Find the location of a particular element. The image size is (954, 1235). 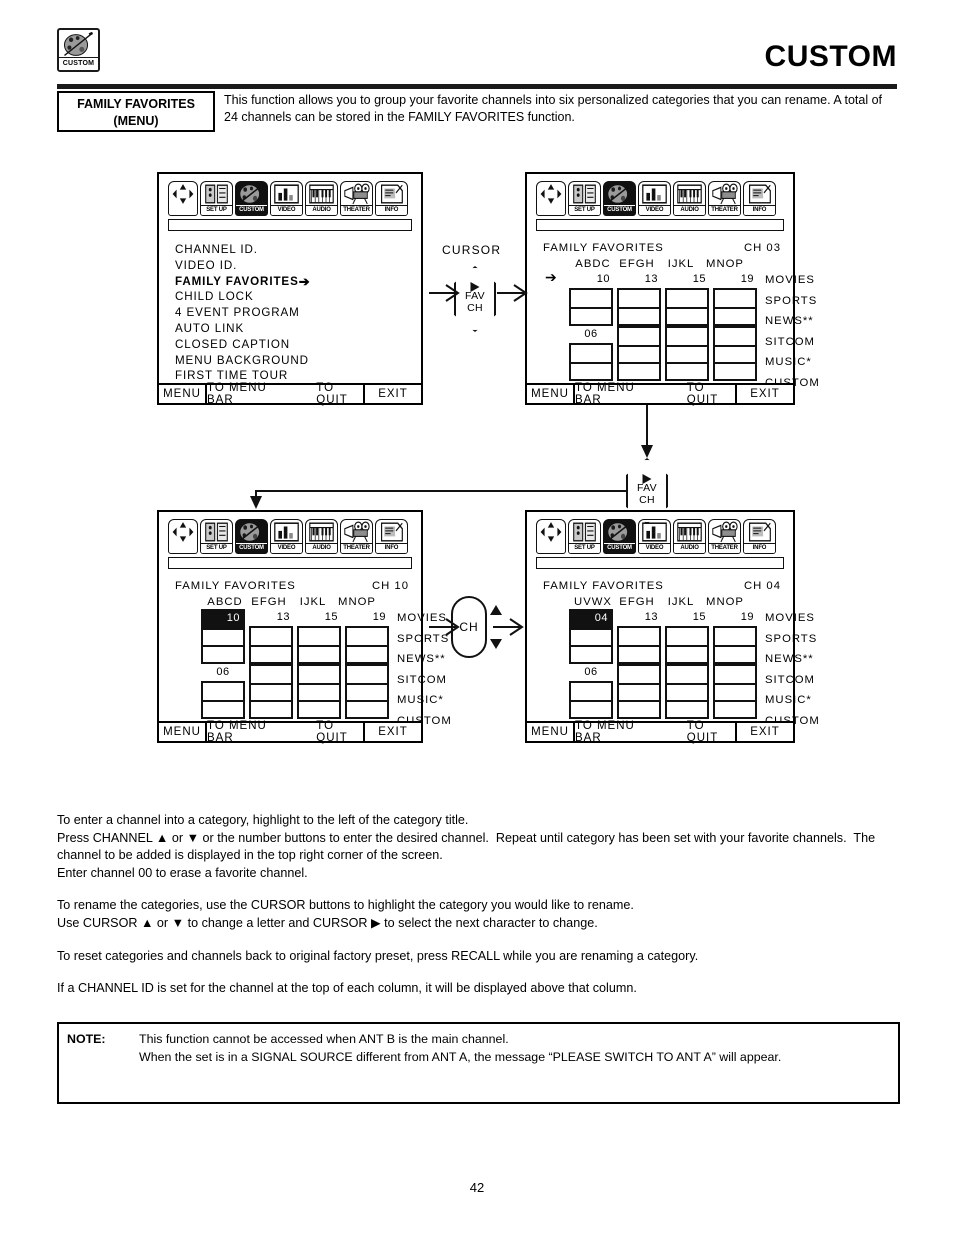

fav-ch-button-2: FAV CH is located at coordinates (647, 491).